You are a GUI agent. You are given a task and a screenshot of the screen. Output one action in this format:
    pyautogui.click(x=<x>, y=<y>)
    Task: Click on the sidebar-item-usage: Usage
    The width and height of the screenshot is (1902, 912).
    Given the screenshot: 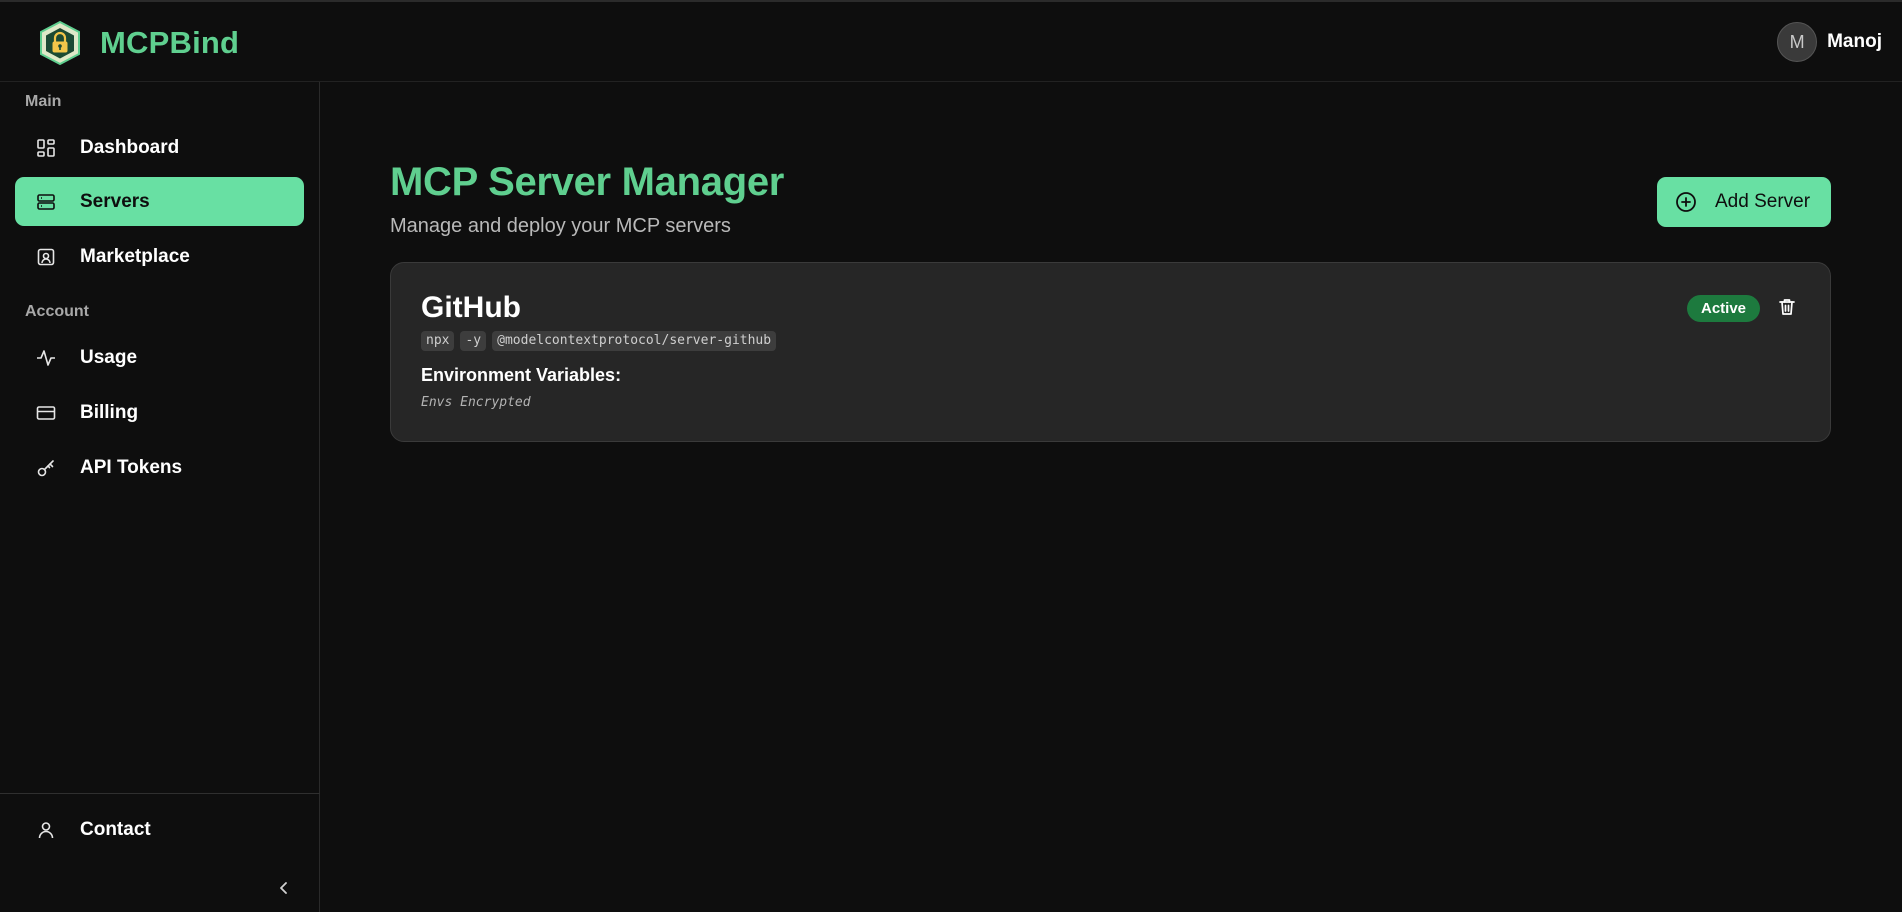 What is the action you would take?
    pyautogui.click(x=159, y=357)
    